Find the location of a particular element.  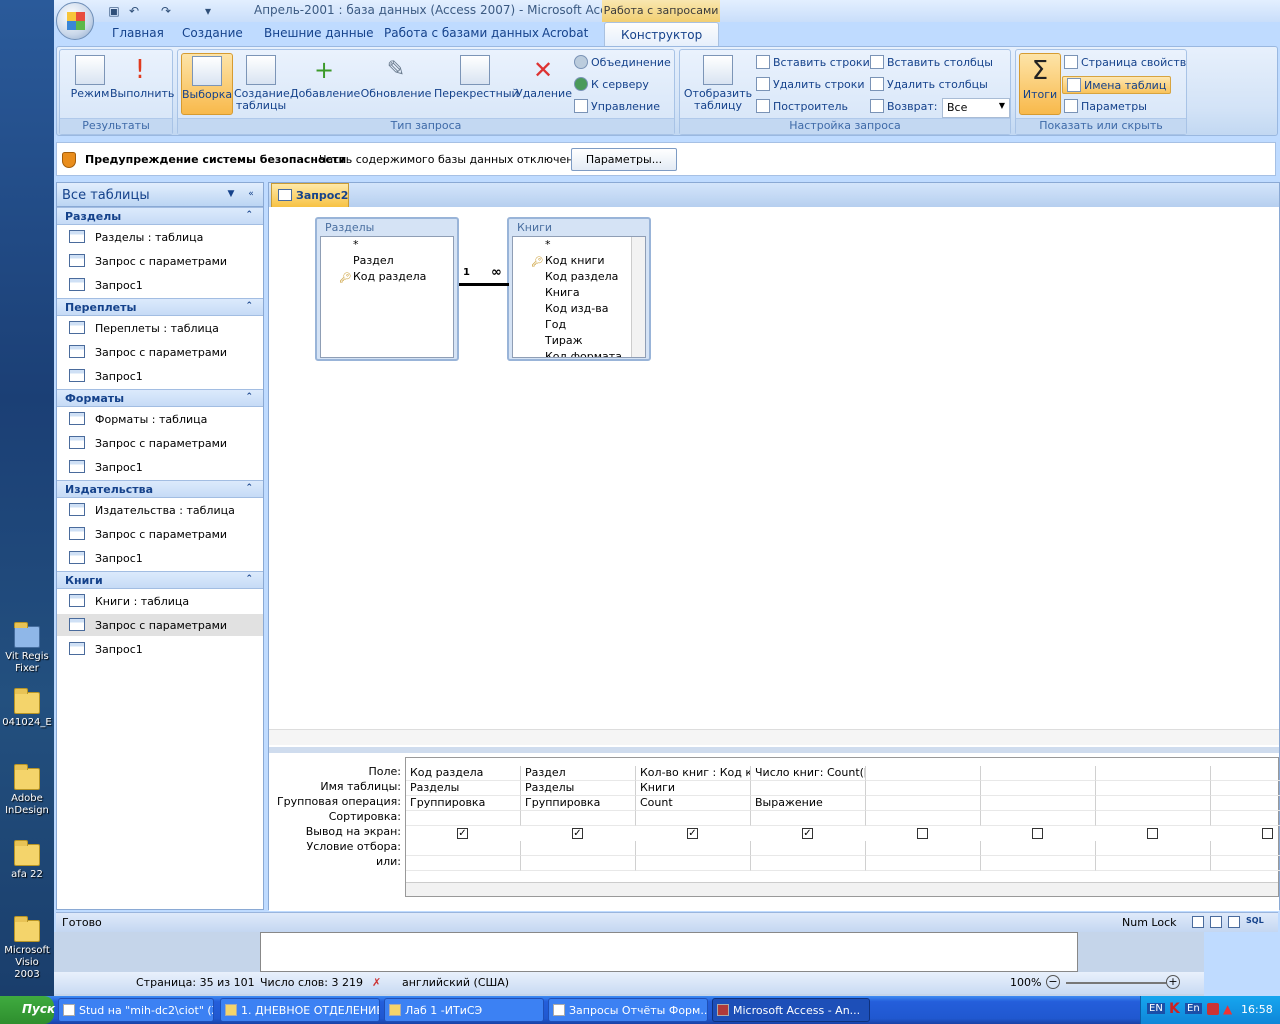

sql-view-icon: SQL is located at coordinates (1255, 923).